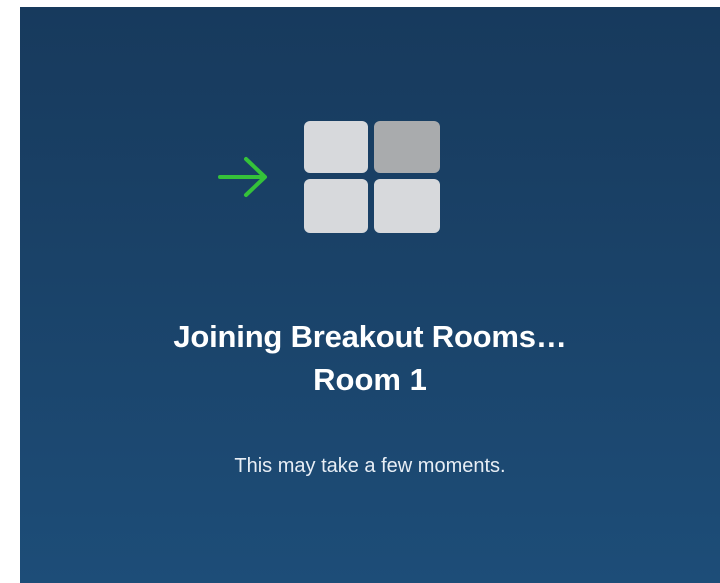  What do you see at coordinates (336, 206) in the screenshot?
I see `room-tile-bottom-left` at bounding box center [336, 206].